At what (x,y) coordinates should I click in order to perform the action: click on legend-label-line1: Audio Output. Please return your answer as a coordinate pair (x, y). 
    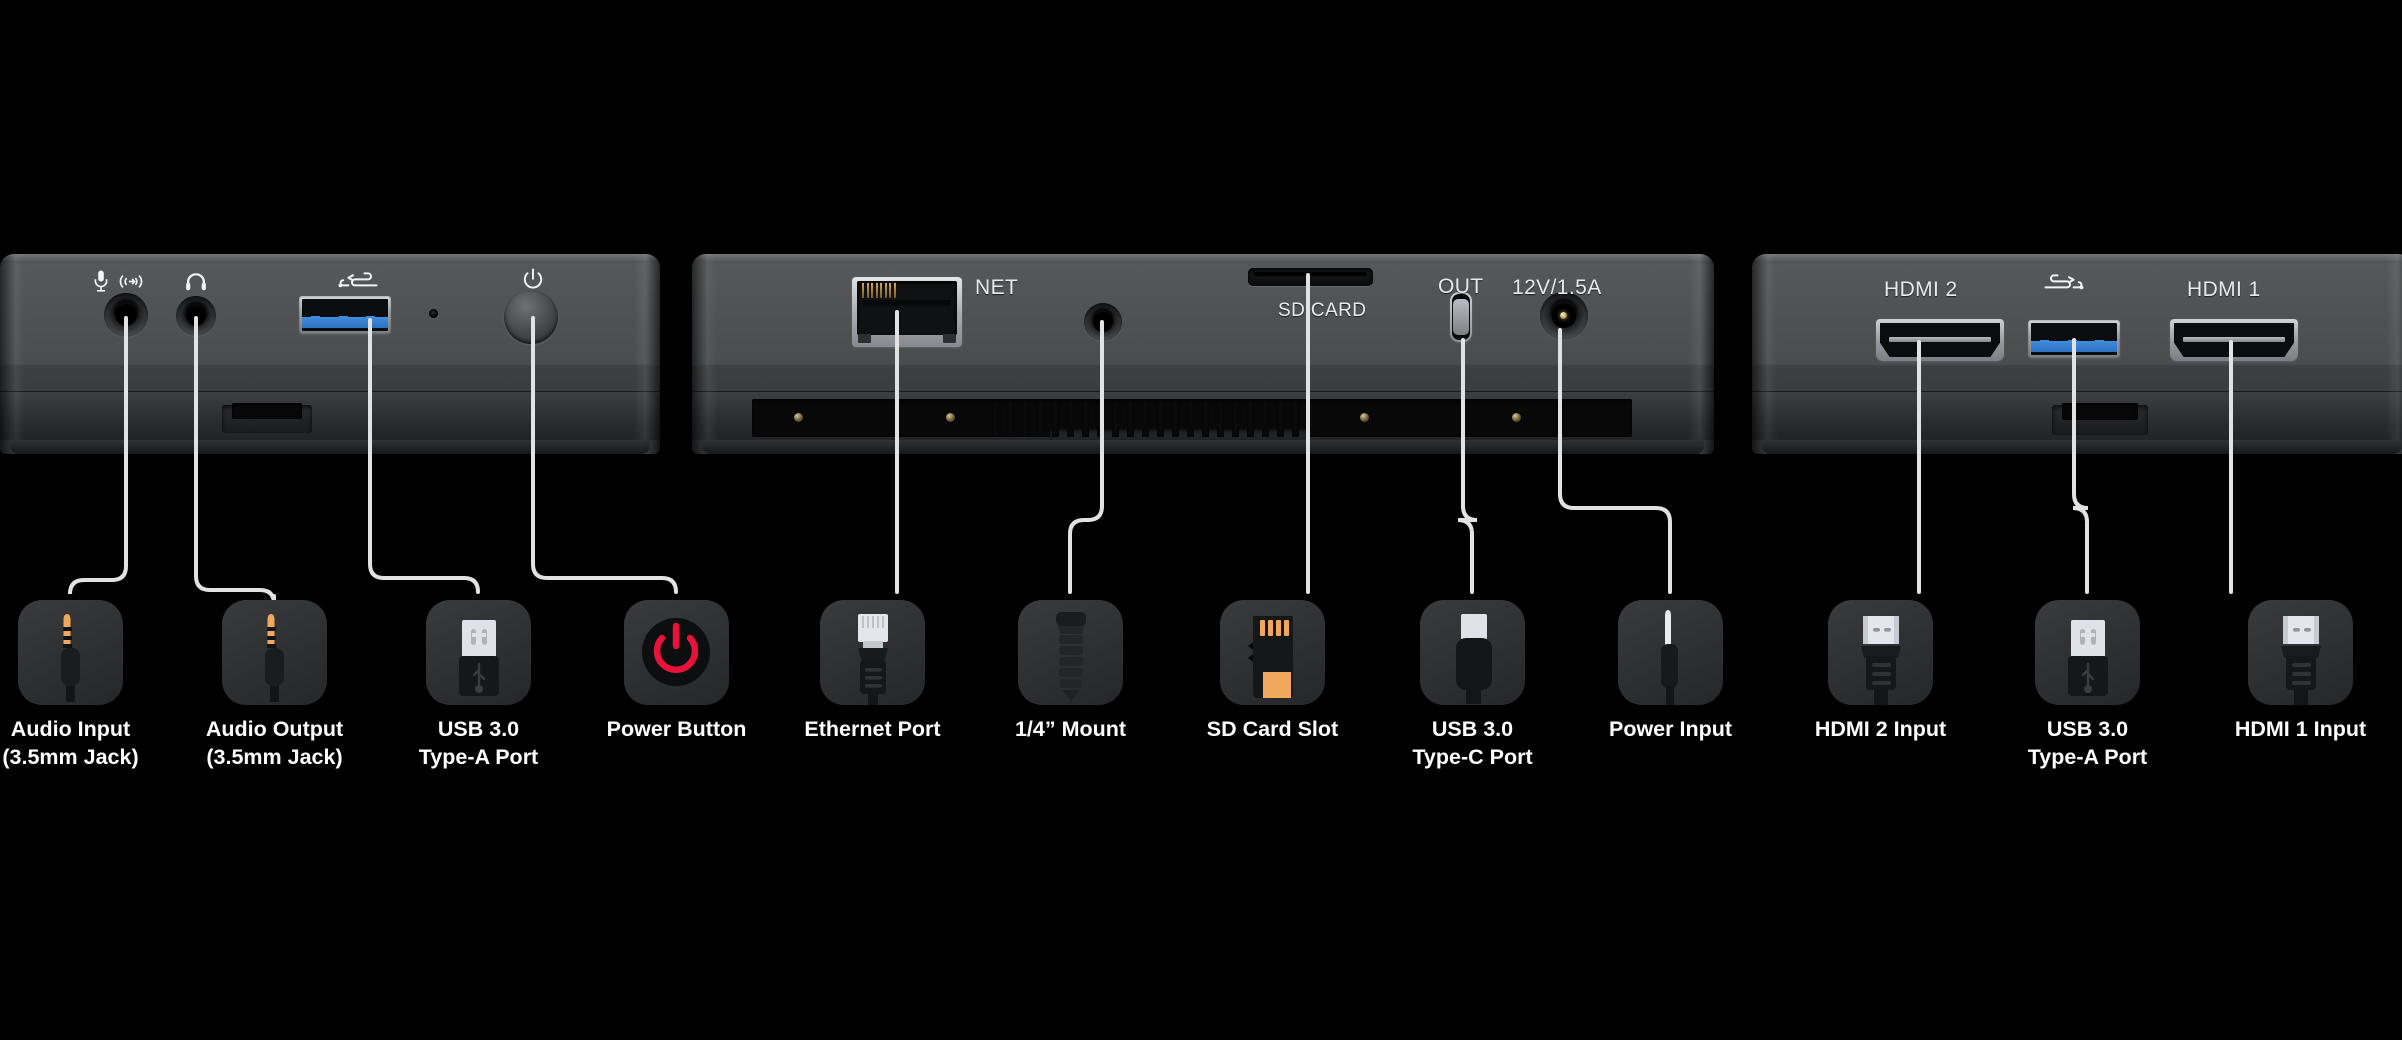
    Looking at the image, I should click on (274, 729).